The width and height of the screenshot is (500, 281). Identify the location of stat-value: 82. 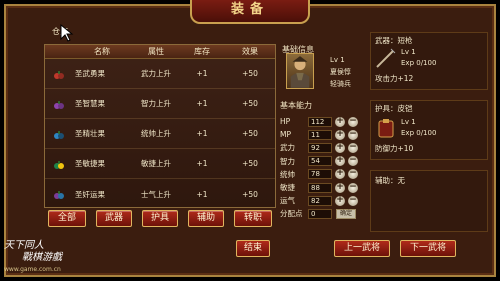
(320, 200).